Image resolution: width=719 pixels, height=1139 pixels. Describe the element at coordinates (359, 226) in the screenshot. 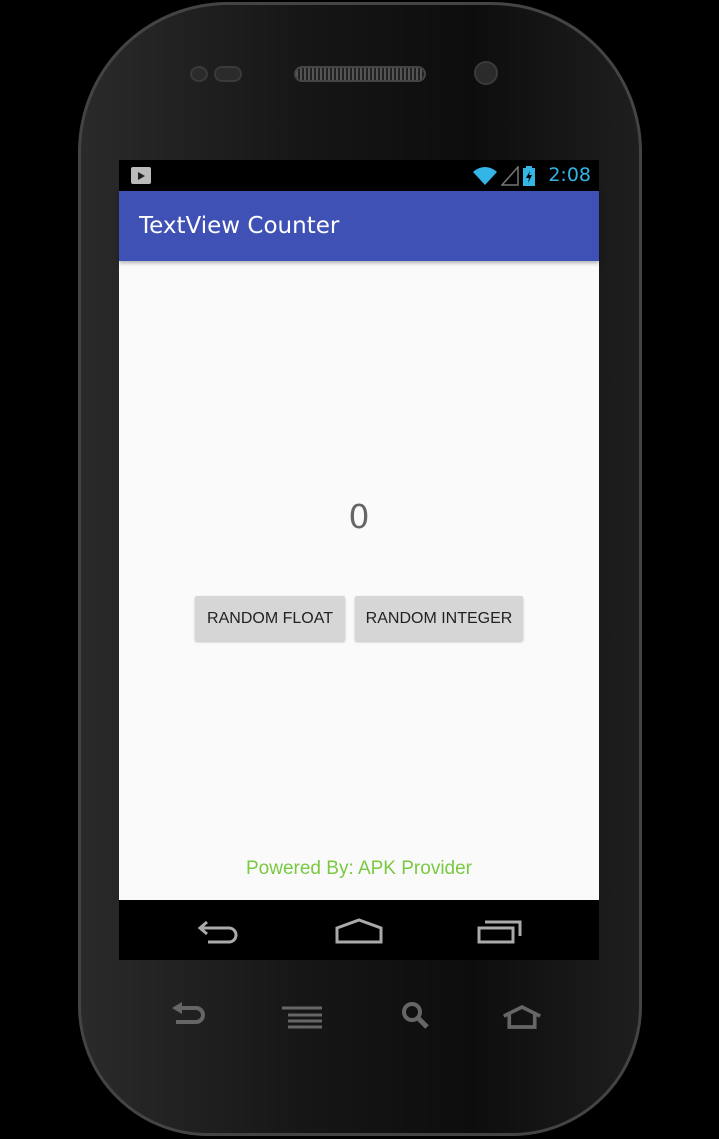

I see `app-bar: TextView Counter` at that location.